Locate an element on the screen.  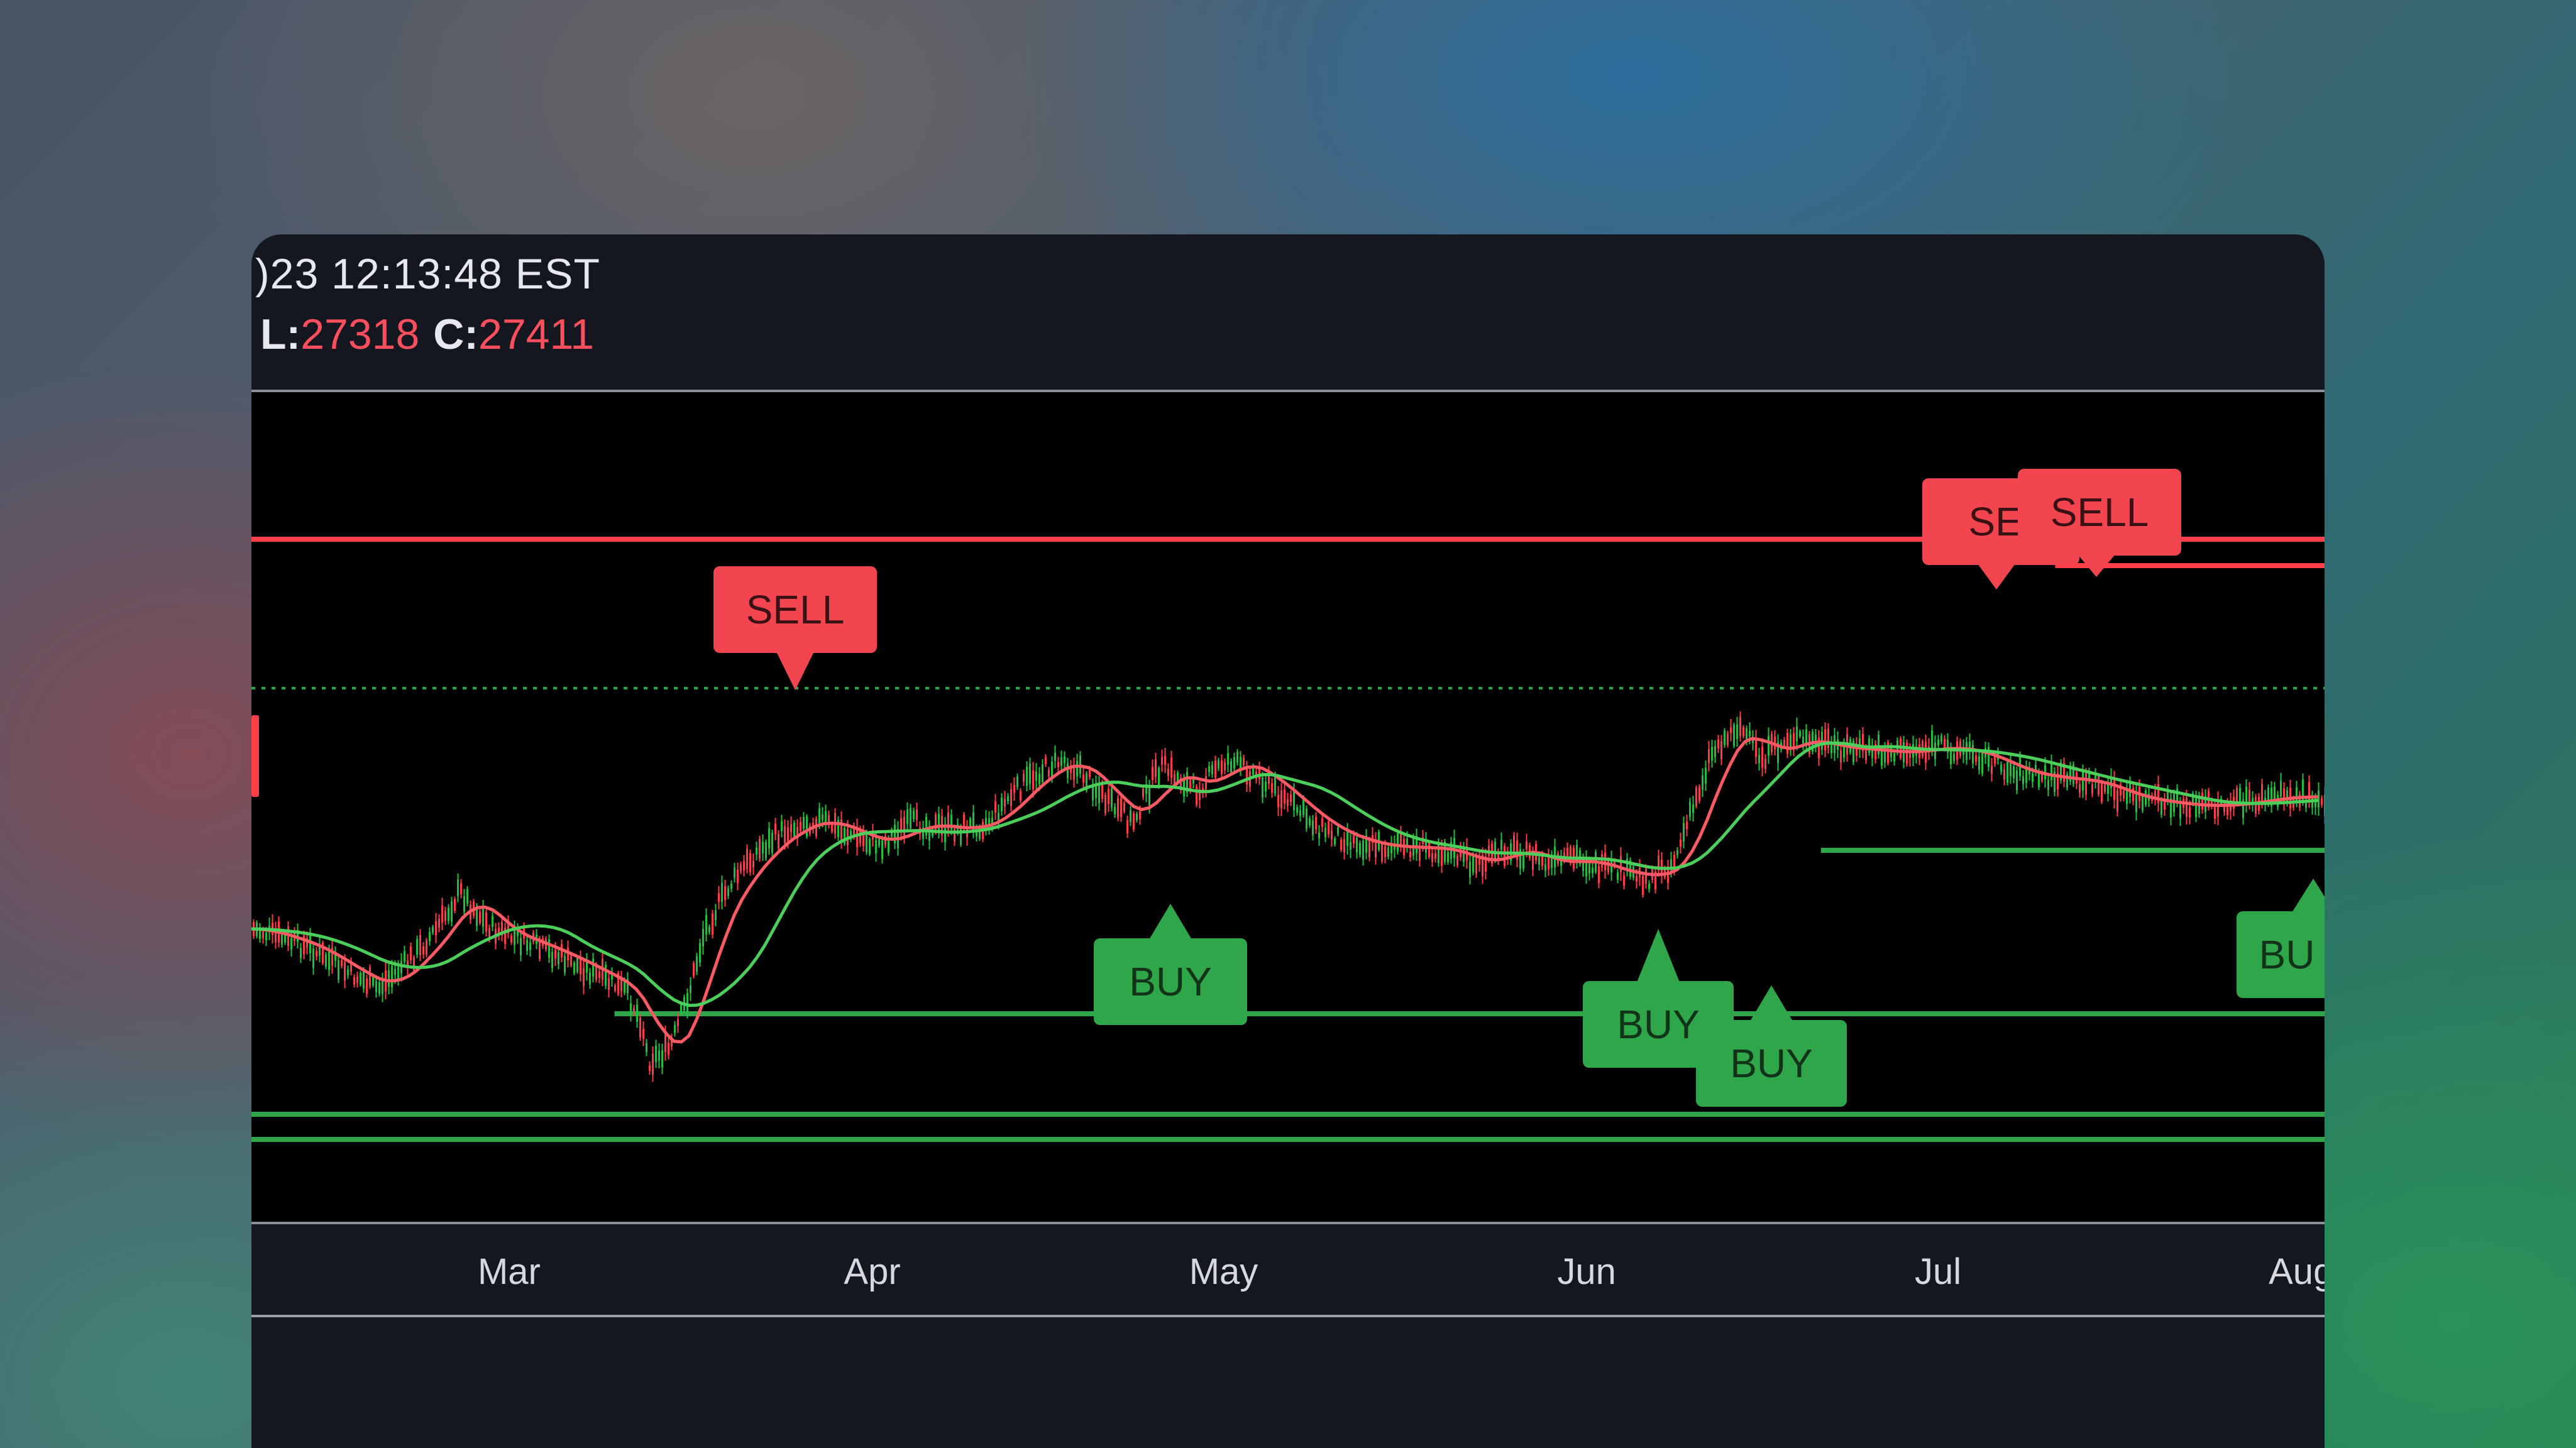
price-marker-clip is located at coordinates (255, 756).